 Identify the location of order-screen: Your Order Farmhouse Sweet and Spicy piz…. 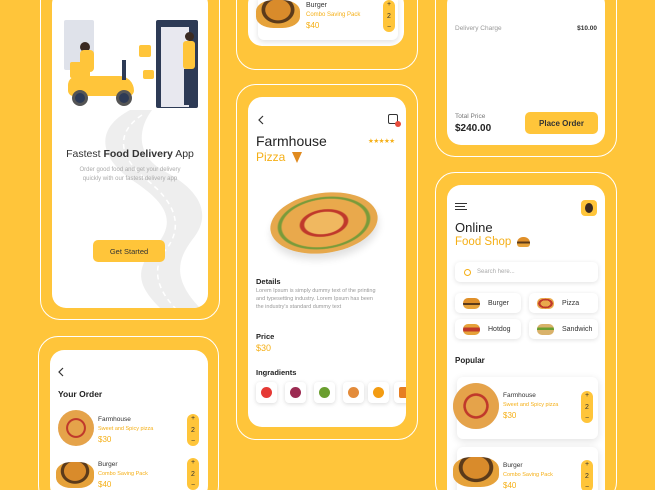
(129, 420).